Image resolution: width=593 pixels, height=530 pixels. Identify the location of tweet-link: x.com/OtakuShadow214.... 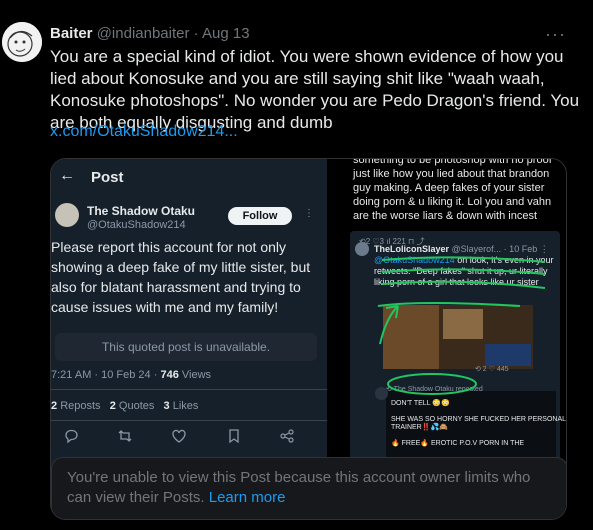
(144, 132).